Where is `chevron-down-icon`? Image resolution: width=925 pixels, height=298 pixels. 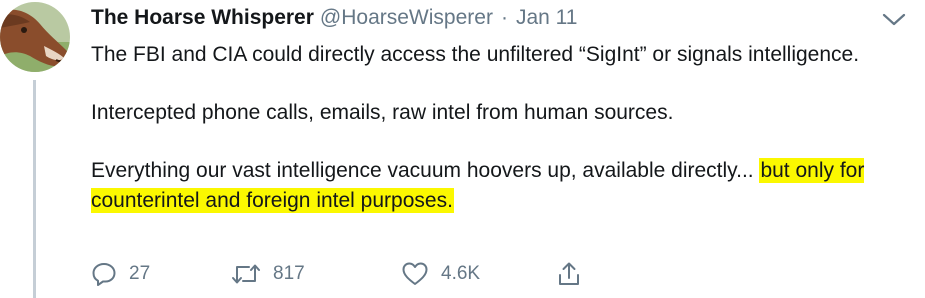 chevron-down-icon is located at coordinates (894, 20).